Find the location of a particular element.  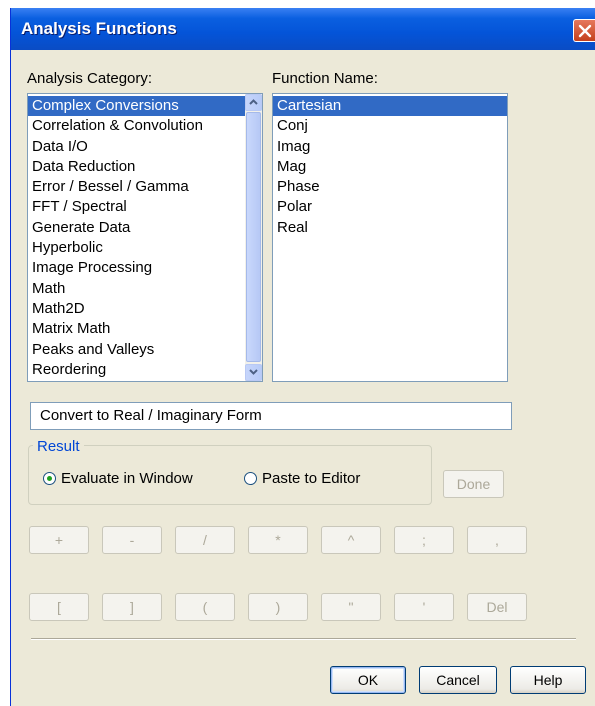

category-item: Reordering is located at coordinates (137, 370).